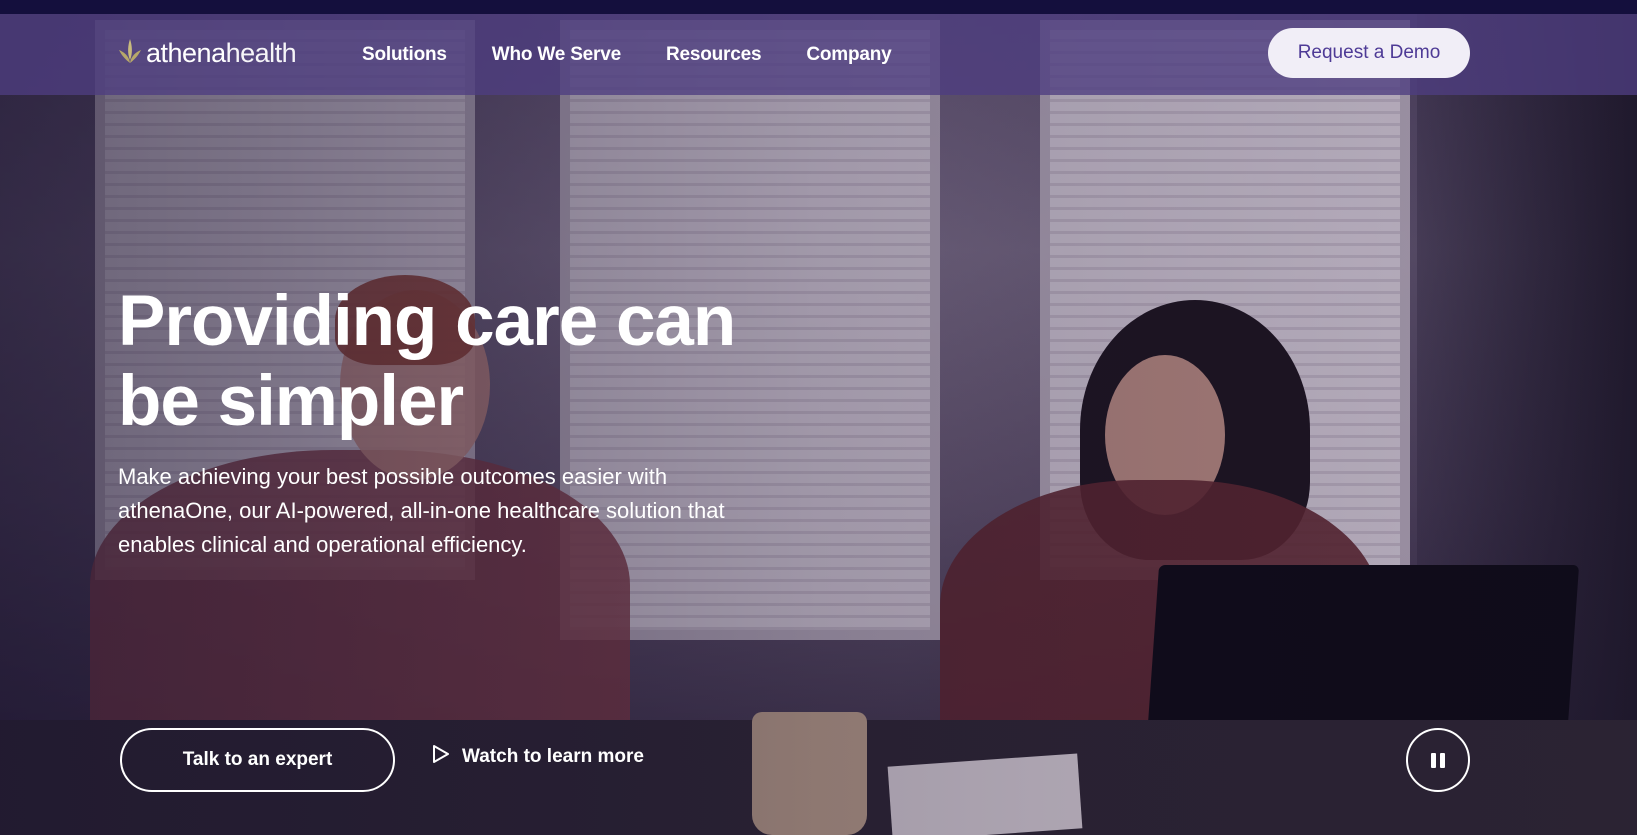 This screenshot has height=835, width=1637. I want to click on nav-item-company: Company, so click(848, 55).